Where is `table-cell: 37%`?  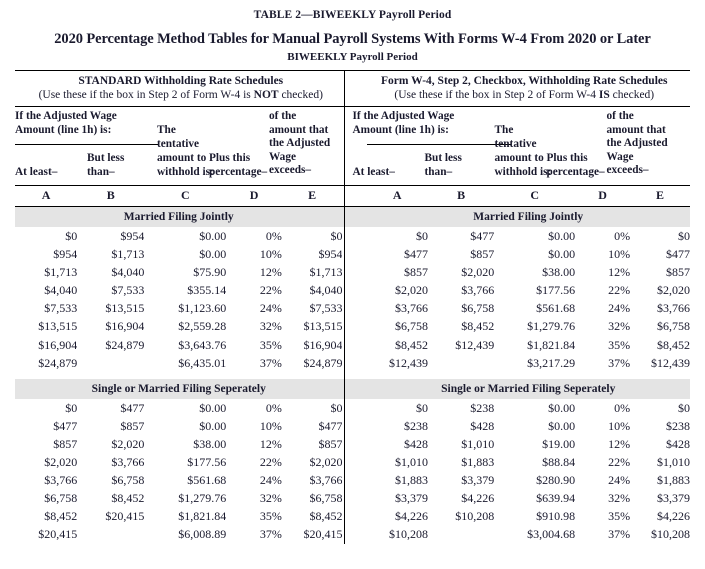 table-cell: 37% is located at coordinates (619, 362).